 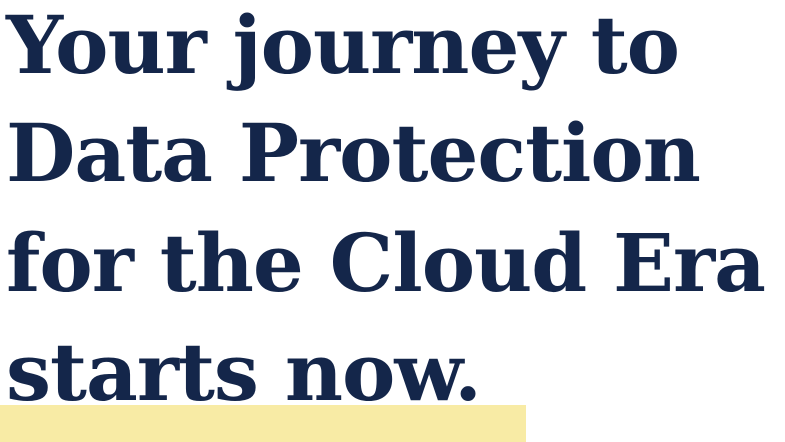 I want to click on headline-line-4: starts now., so click(x=244, y=372).